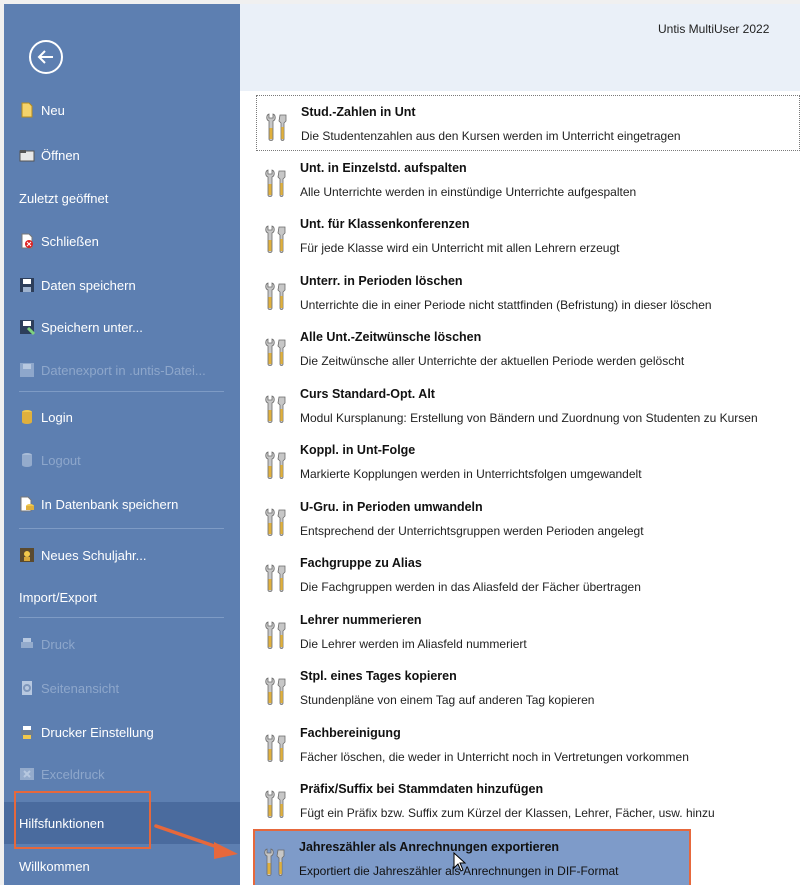 The height and width of the screenshot is (885, 800). I want to click on menu-save-database: In Datenbank speichern, so click(122, 504).